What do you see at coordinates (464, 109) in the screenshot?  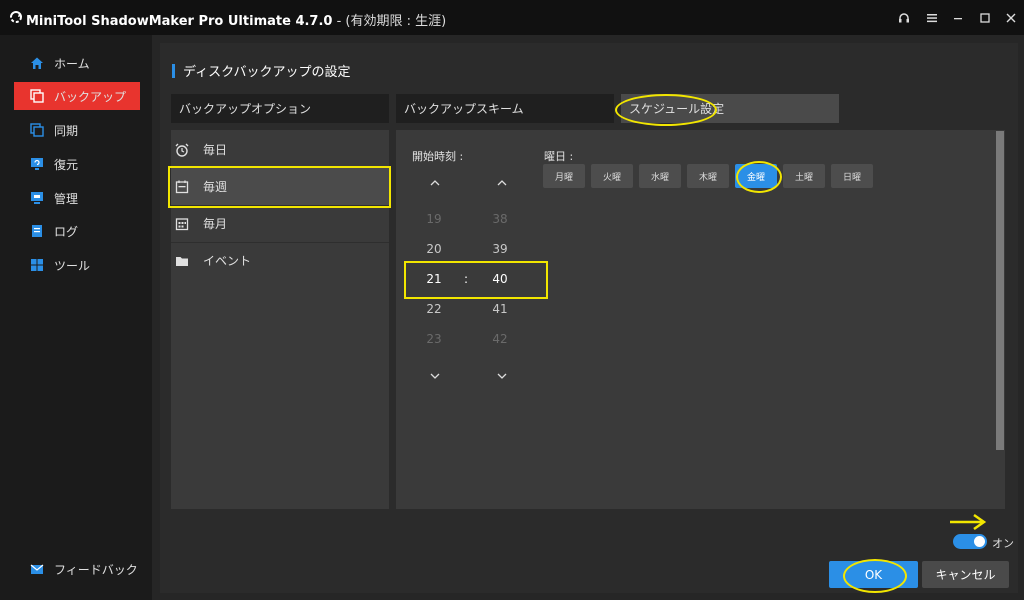 I see `tab-label: バックアップスキーム` at bounding box center [464, 109].